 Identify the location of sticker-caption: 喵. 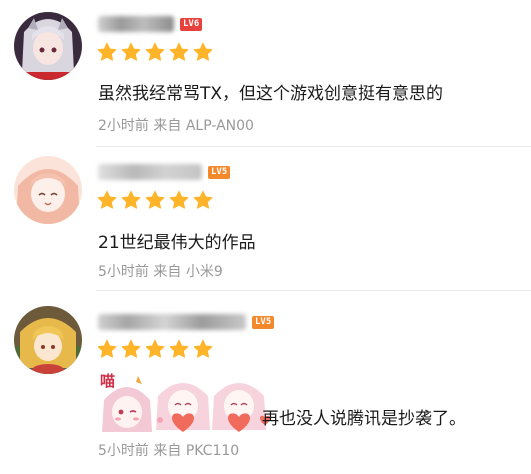
(107, 381).